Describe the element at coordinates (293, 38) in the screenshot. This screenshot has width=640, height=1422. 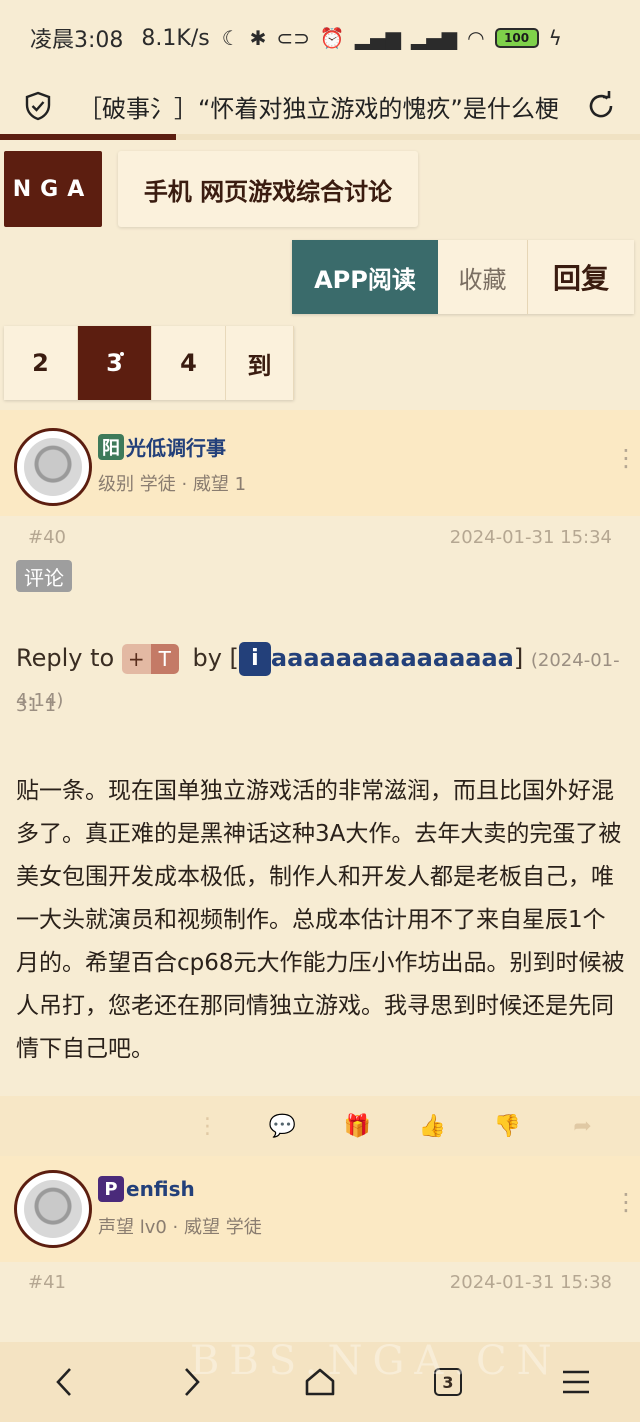
I see `link-icon: ⊂⊃` at that location.